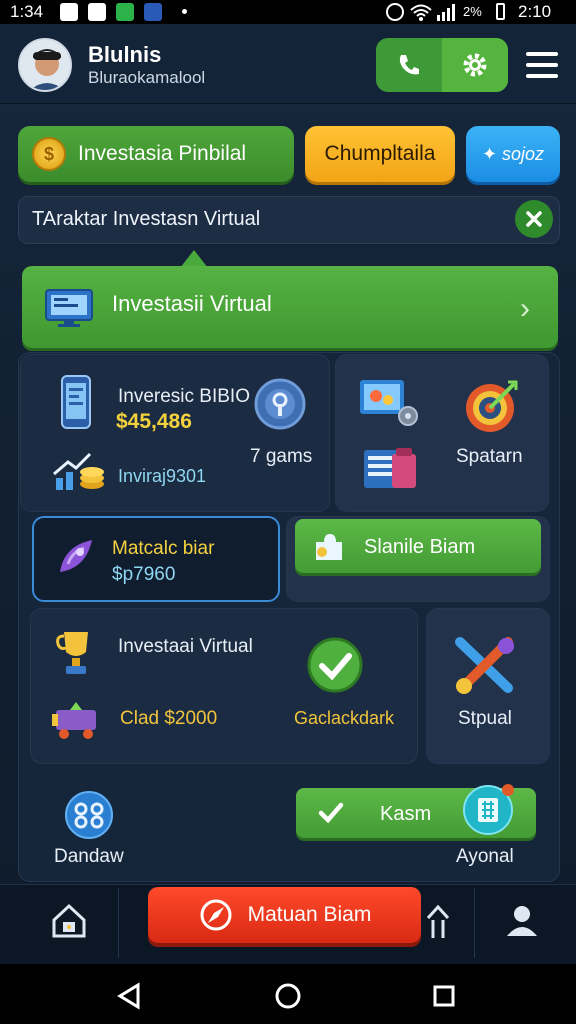  What do you see at coordinates (335, 665) in the screenshot?
I see `check-circle-icon` at bounding box center [335, 665].